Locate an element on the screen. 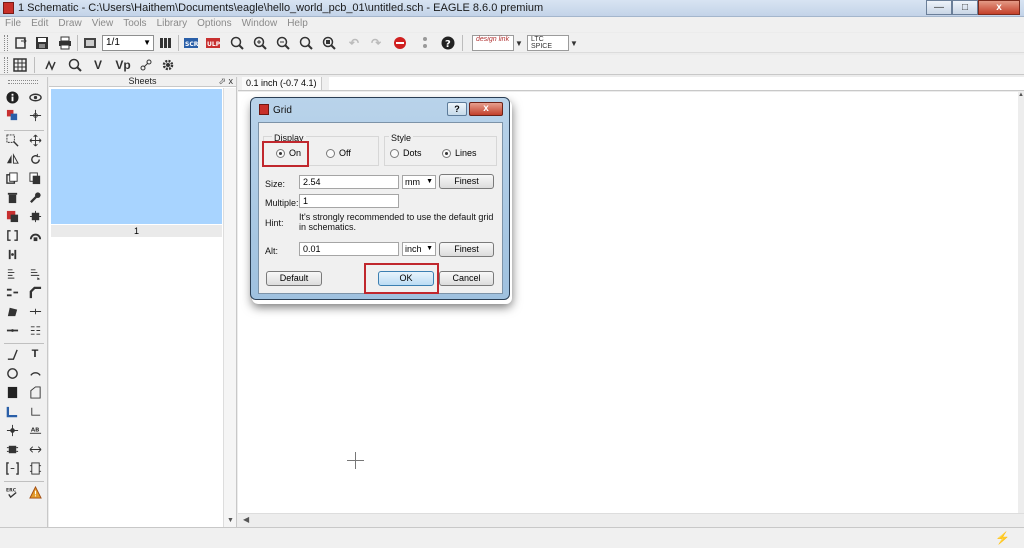 This screenshot has height=548, width=1024. select-icon is located at coordinates (12, 140).